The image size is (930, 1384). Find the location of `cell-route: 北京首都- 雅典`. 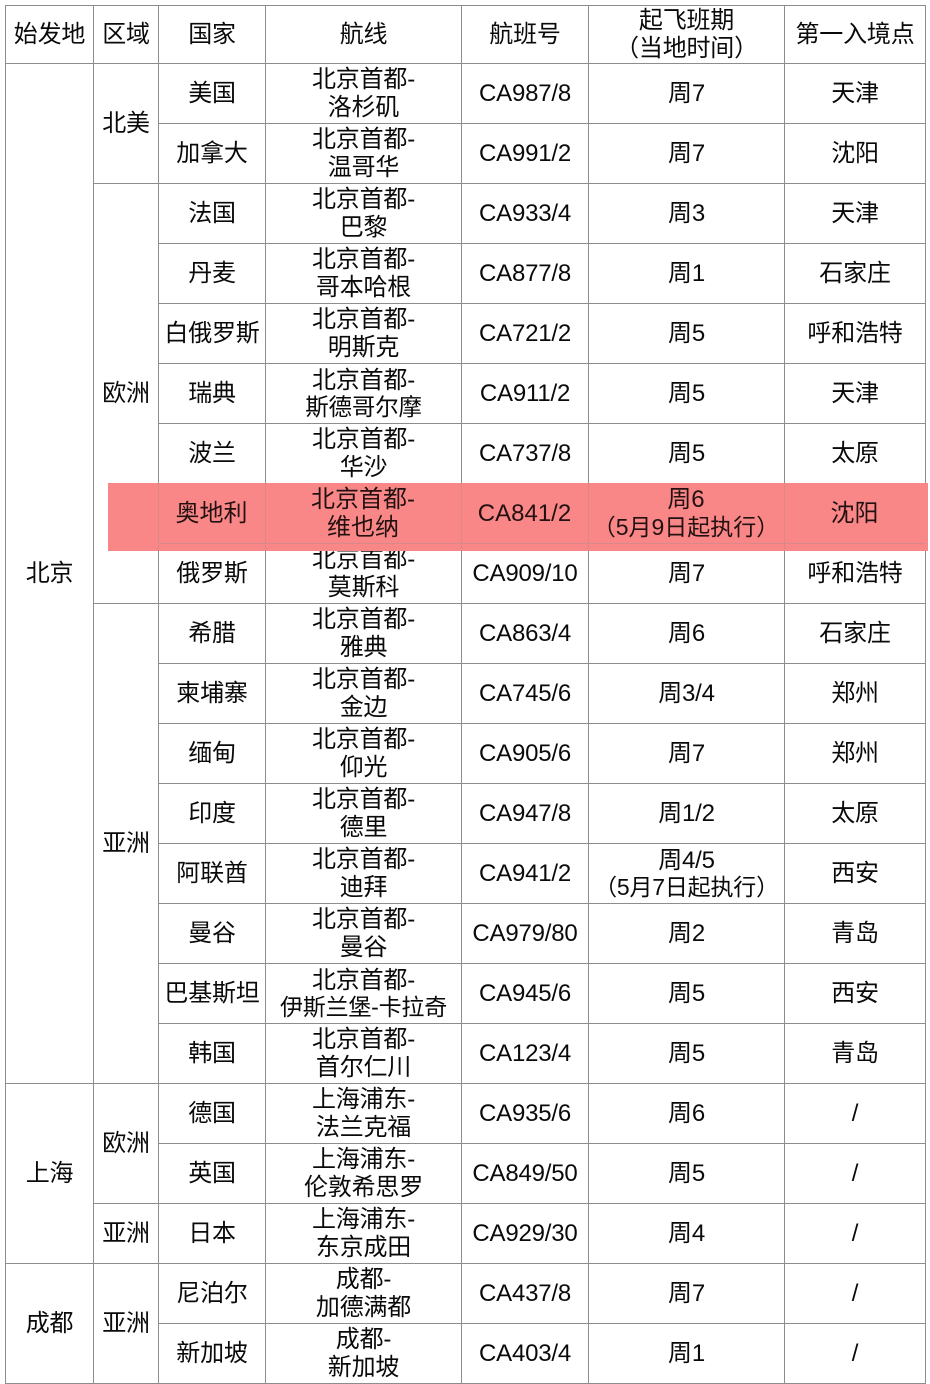

cell-route: 北京首都- 雅典 is located at coordinates (363, 633).